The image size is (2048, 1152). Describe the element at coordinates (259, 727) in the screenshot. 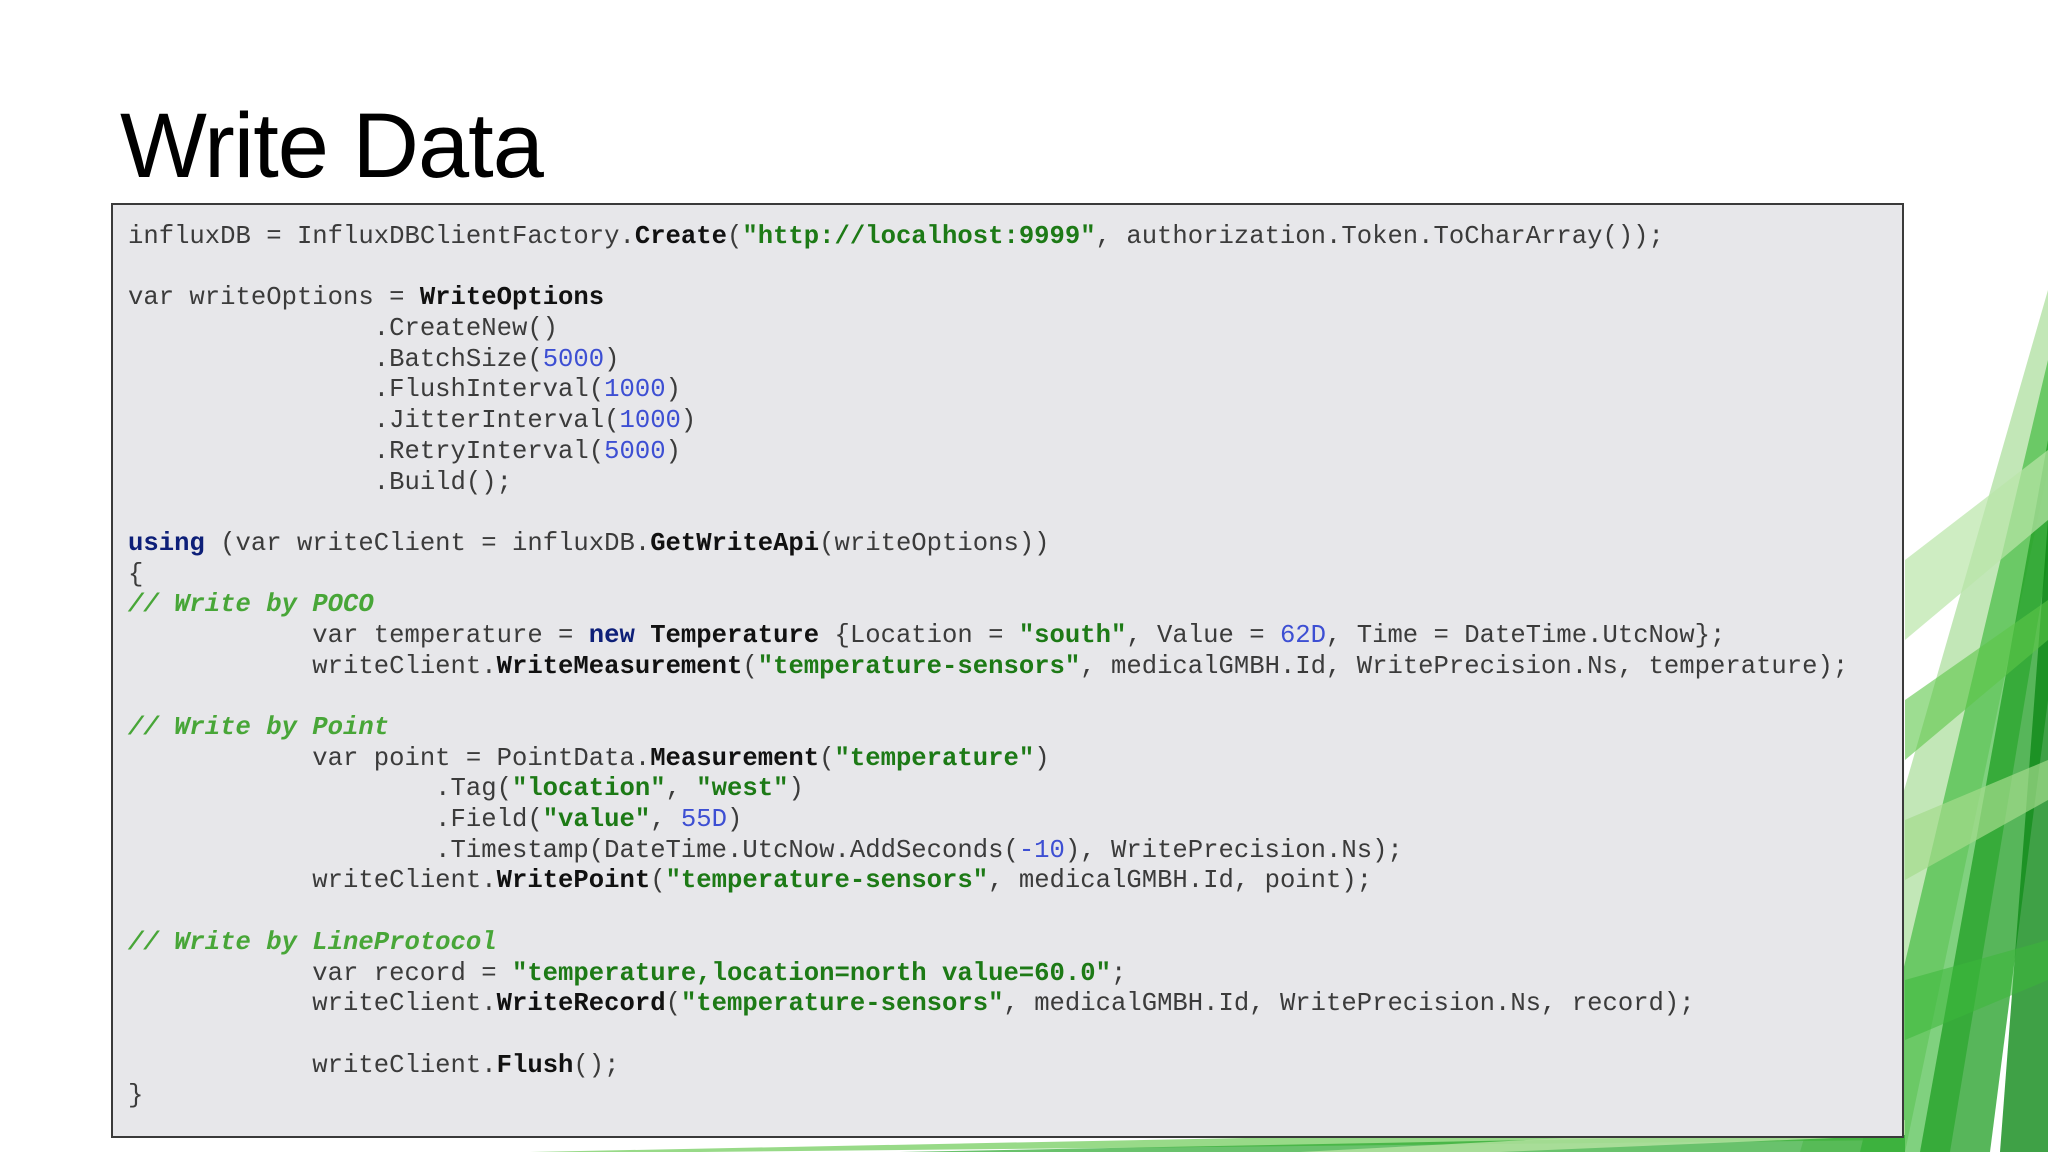

I see `code-comment: // Write by Point` at that location.